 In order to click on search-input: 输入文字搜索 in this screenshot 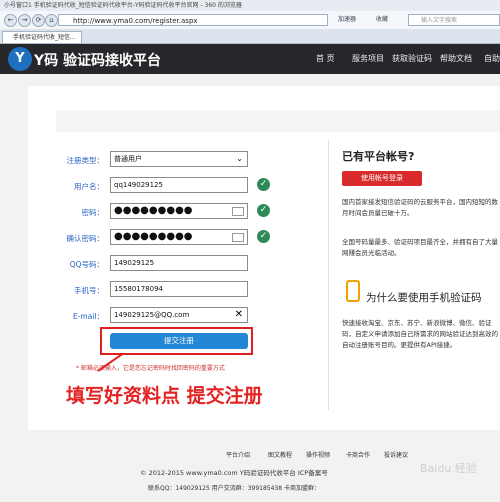, I will do `click(454, 20)`.